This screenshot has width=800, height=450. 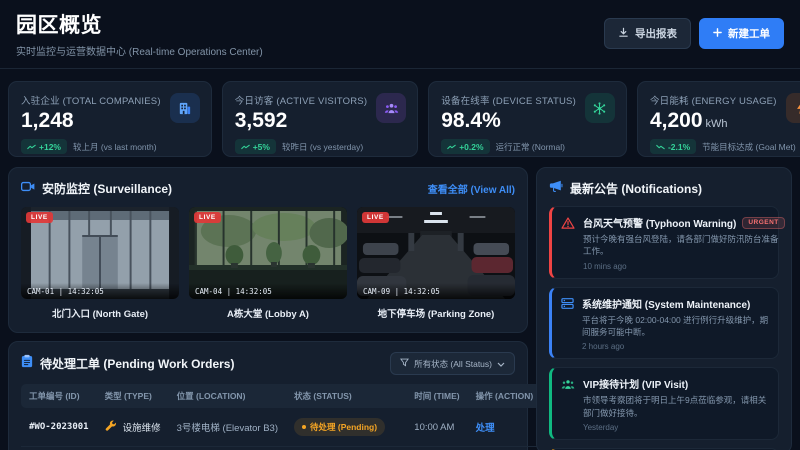 I want to click on col-id: 工单编号 (ID), so click(x=59, y=396).